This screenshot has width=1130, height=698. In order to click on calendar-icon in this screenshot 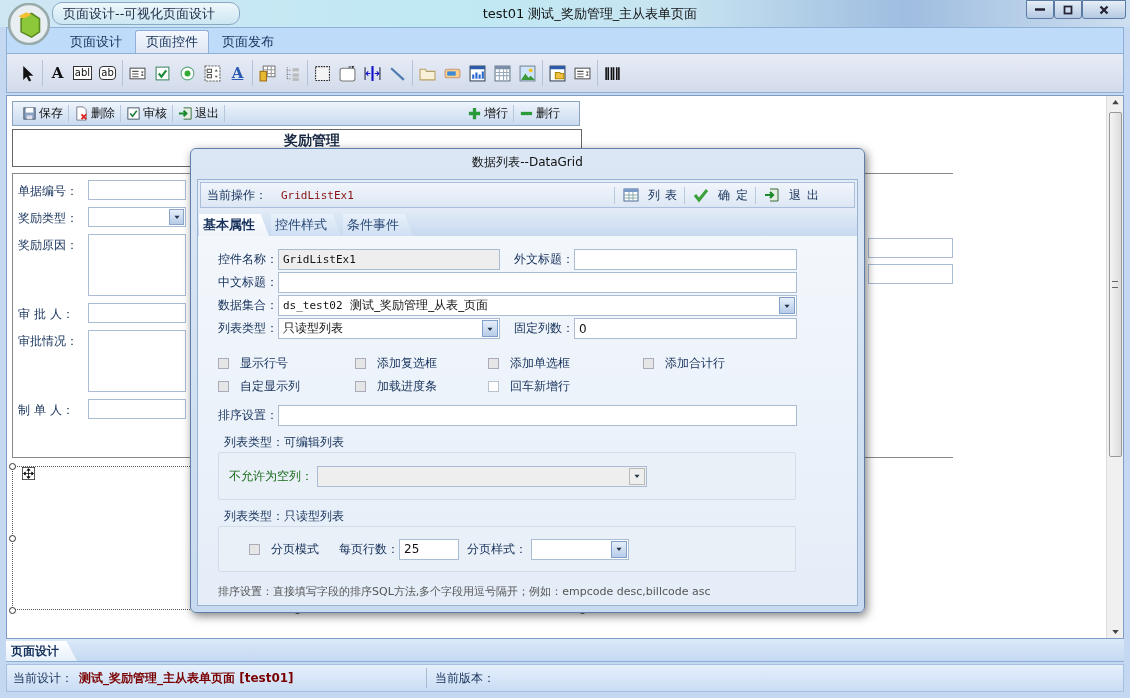, I will do `click(502, 73)`.